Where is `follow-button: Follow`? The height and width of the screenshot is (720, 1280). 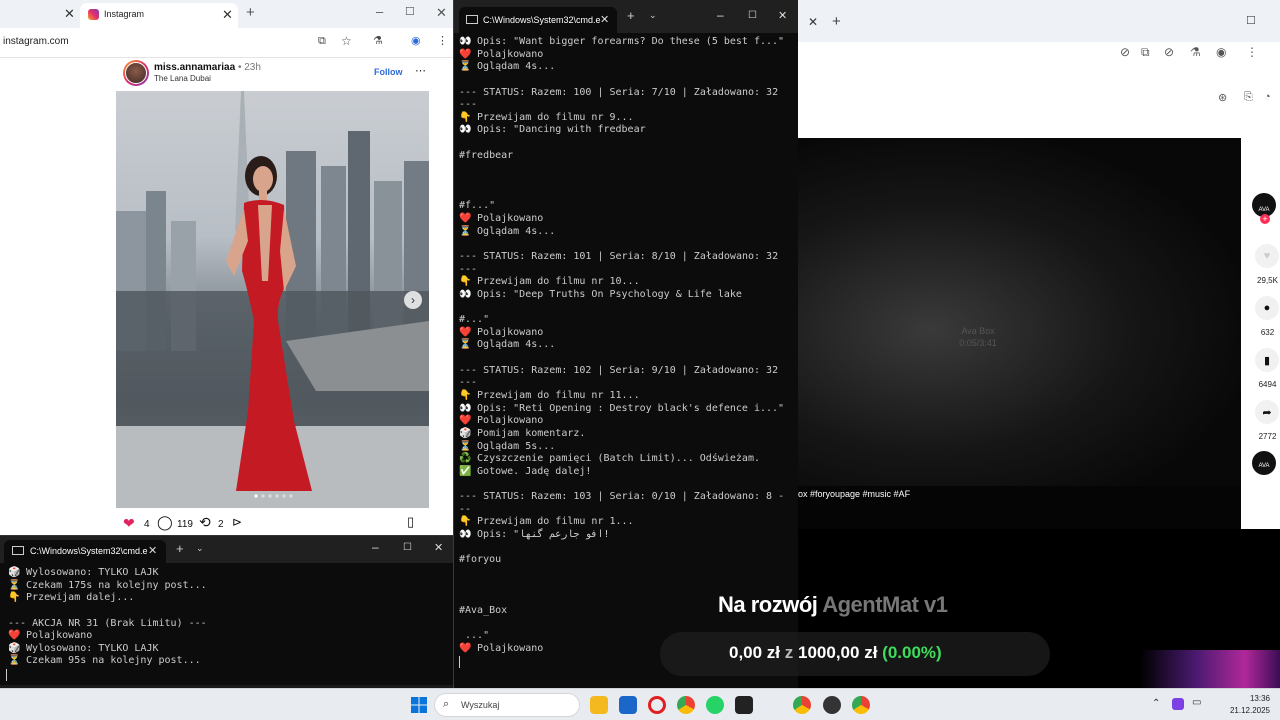
follow-button: Follow is located at coordinates (388, 72).